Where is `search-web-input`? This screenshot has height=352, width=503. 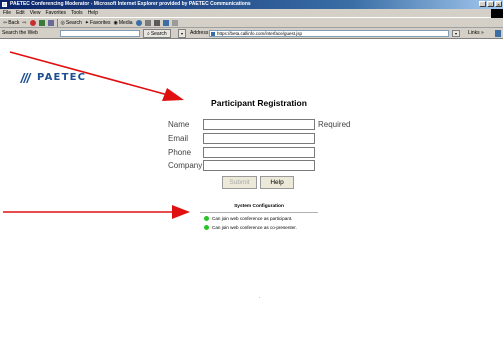
search-web-input is located at coordinates (100, 33).